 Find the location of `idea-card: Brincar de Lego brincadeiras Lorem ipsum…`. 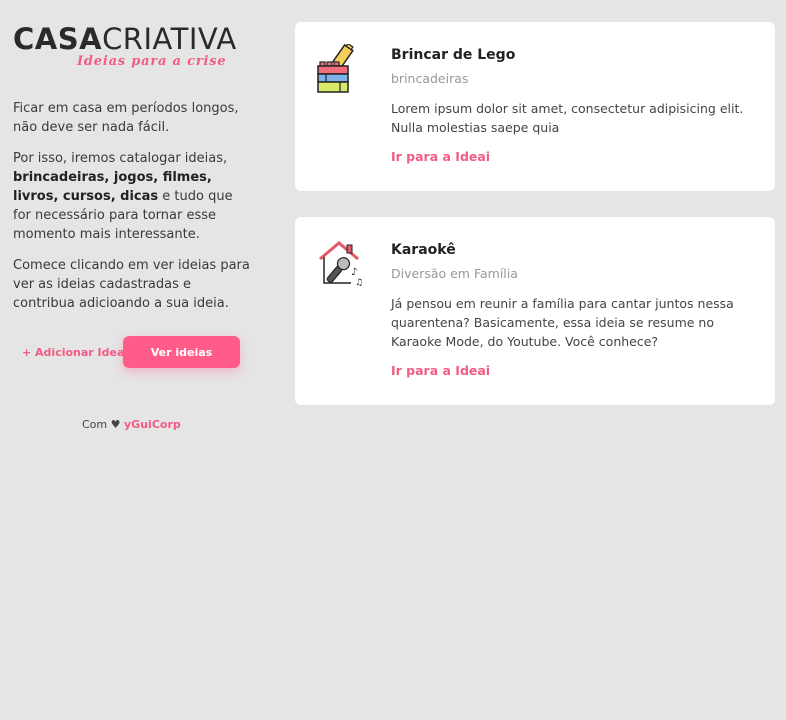

idea-card: Brincar de Lego brincadeiras Lorem ipsum… is located at coordinates (535, 106).